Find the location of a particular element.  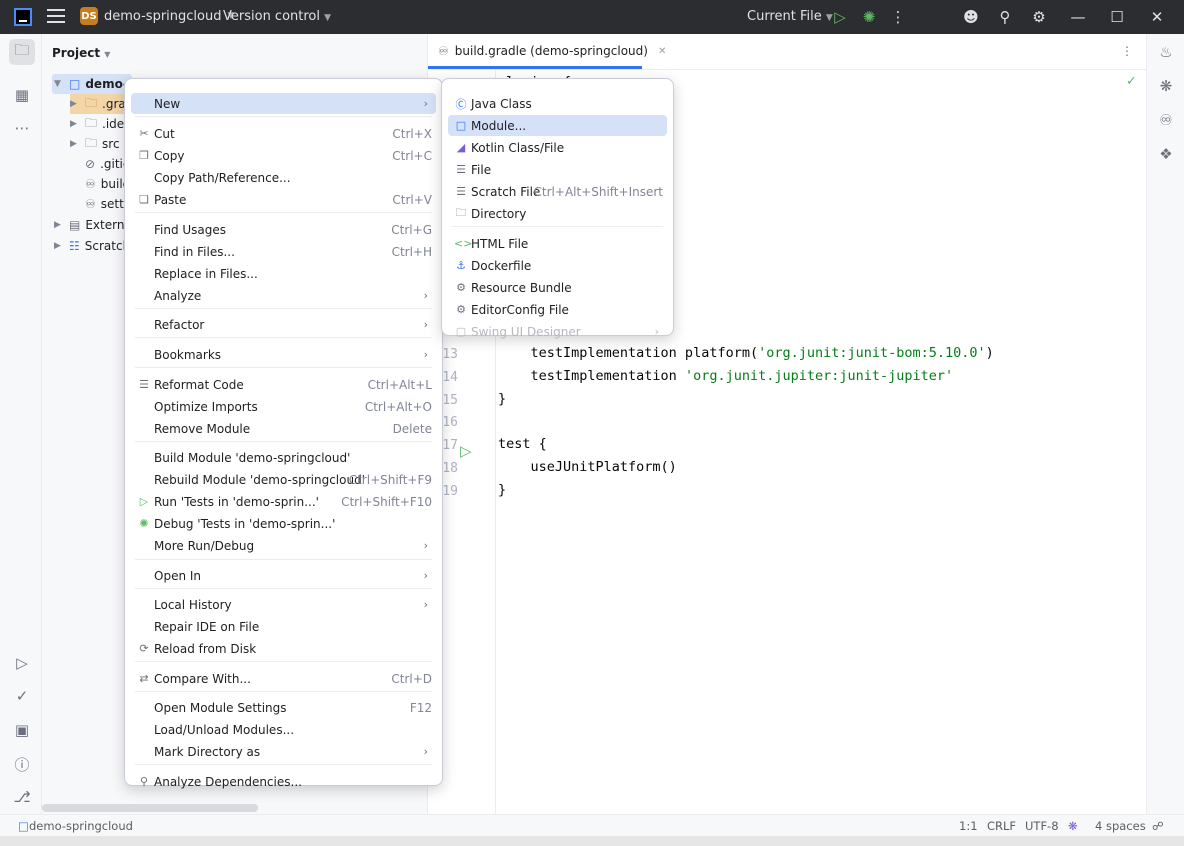

gradle-icon: ♾ is located at coordinates (1166, 120).